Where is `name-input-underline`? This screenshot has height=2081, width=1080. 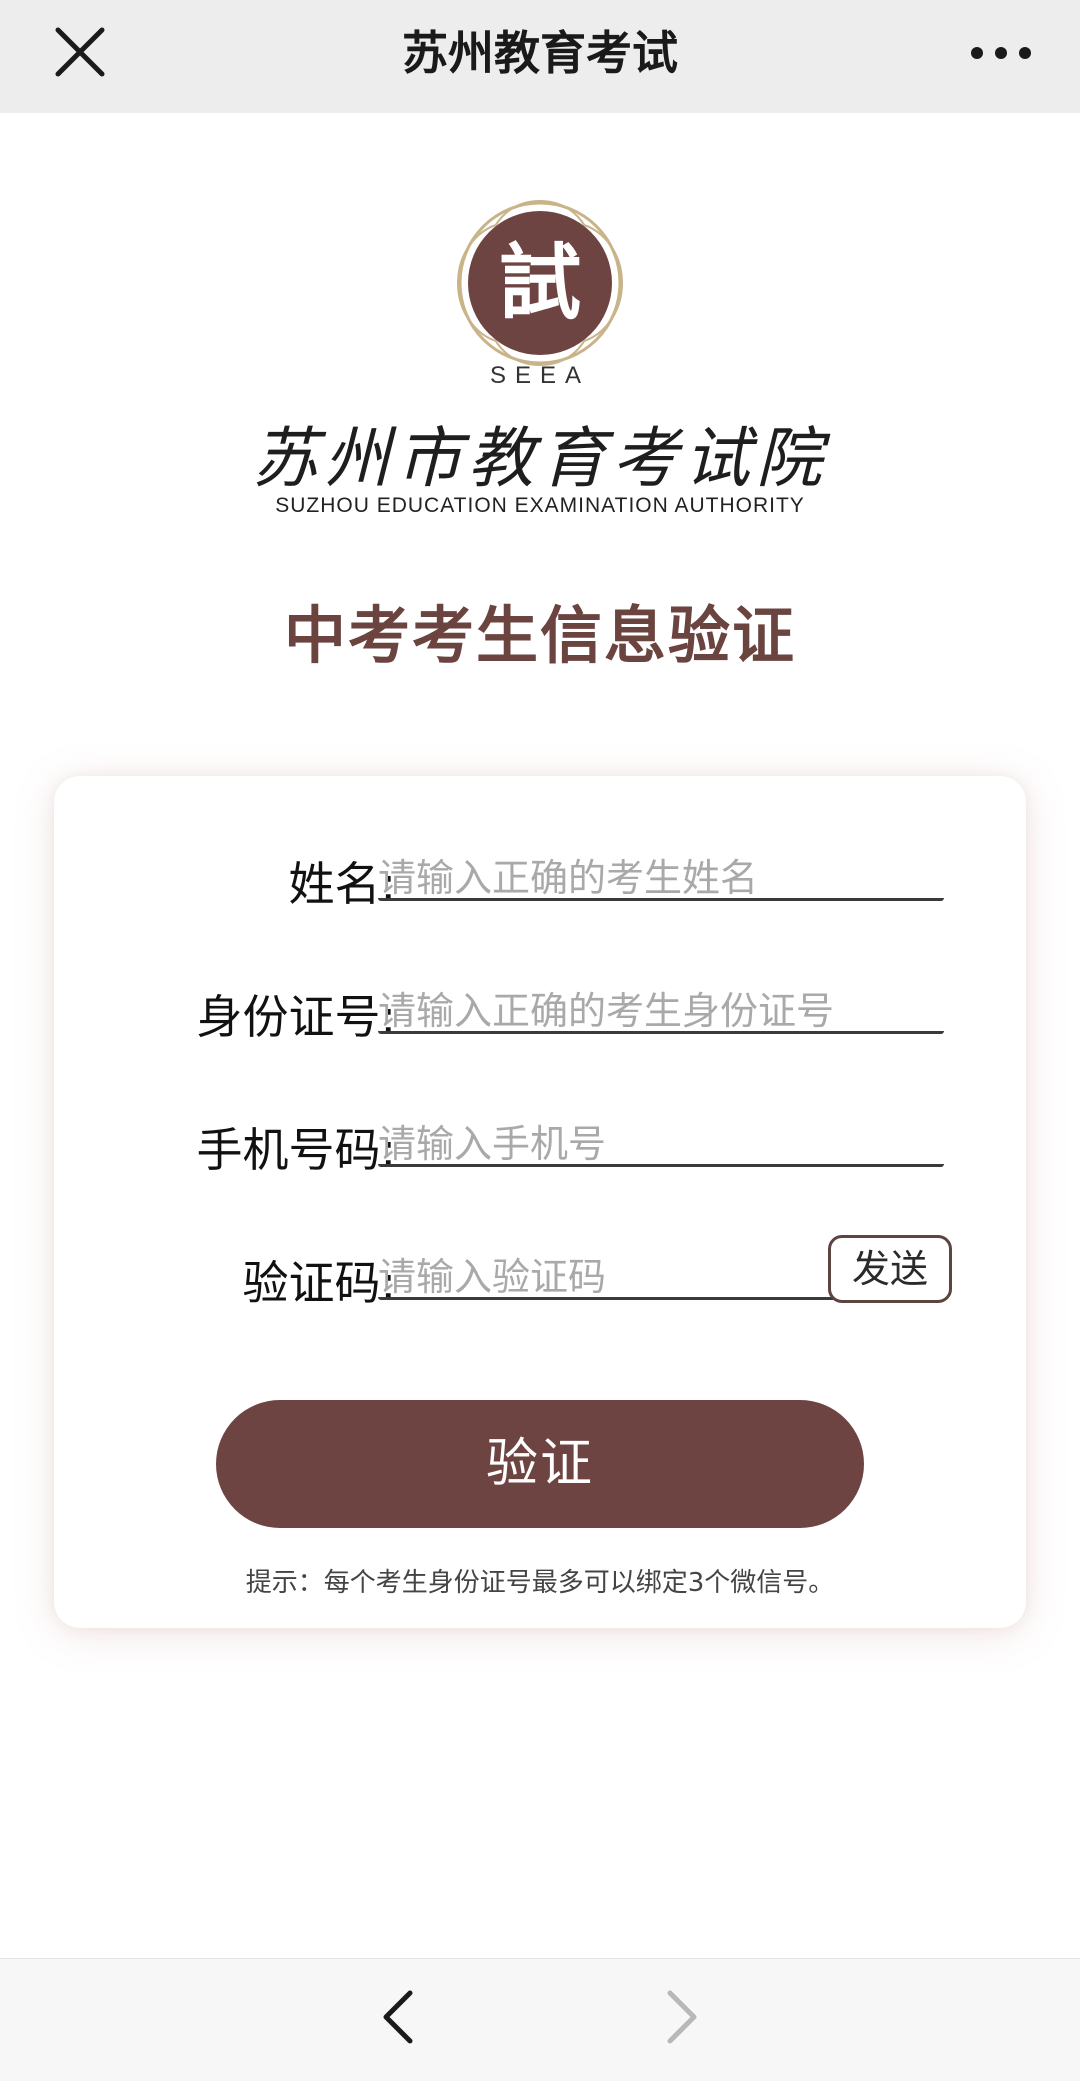
name-input-underline is located at coordinates (661, 899).